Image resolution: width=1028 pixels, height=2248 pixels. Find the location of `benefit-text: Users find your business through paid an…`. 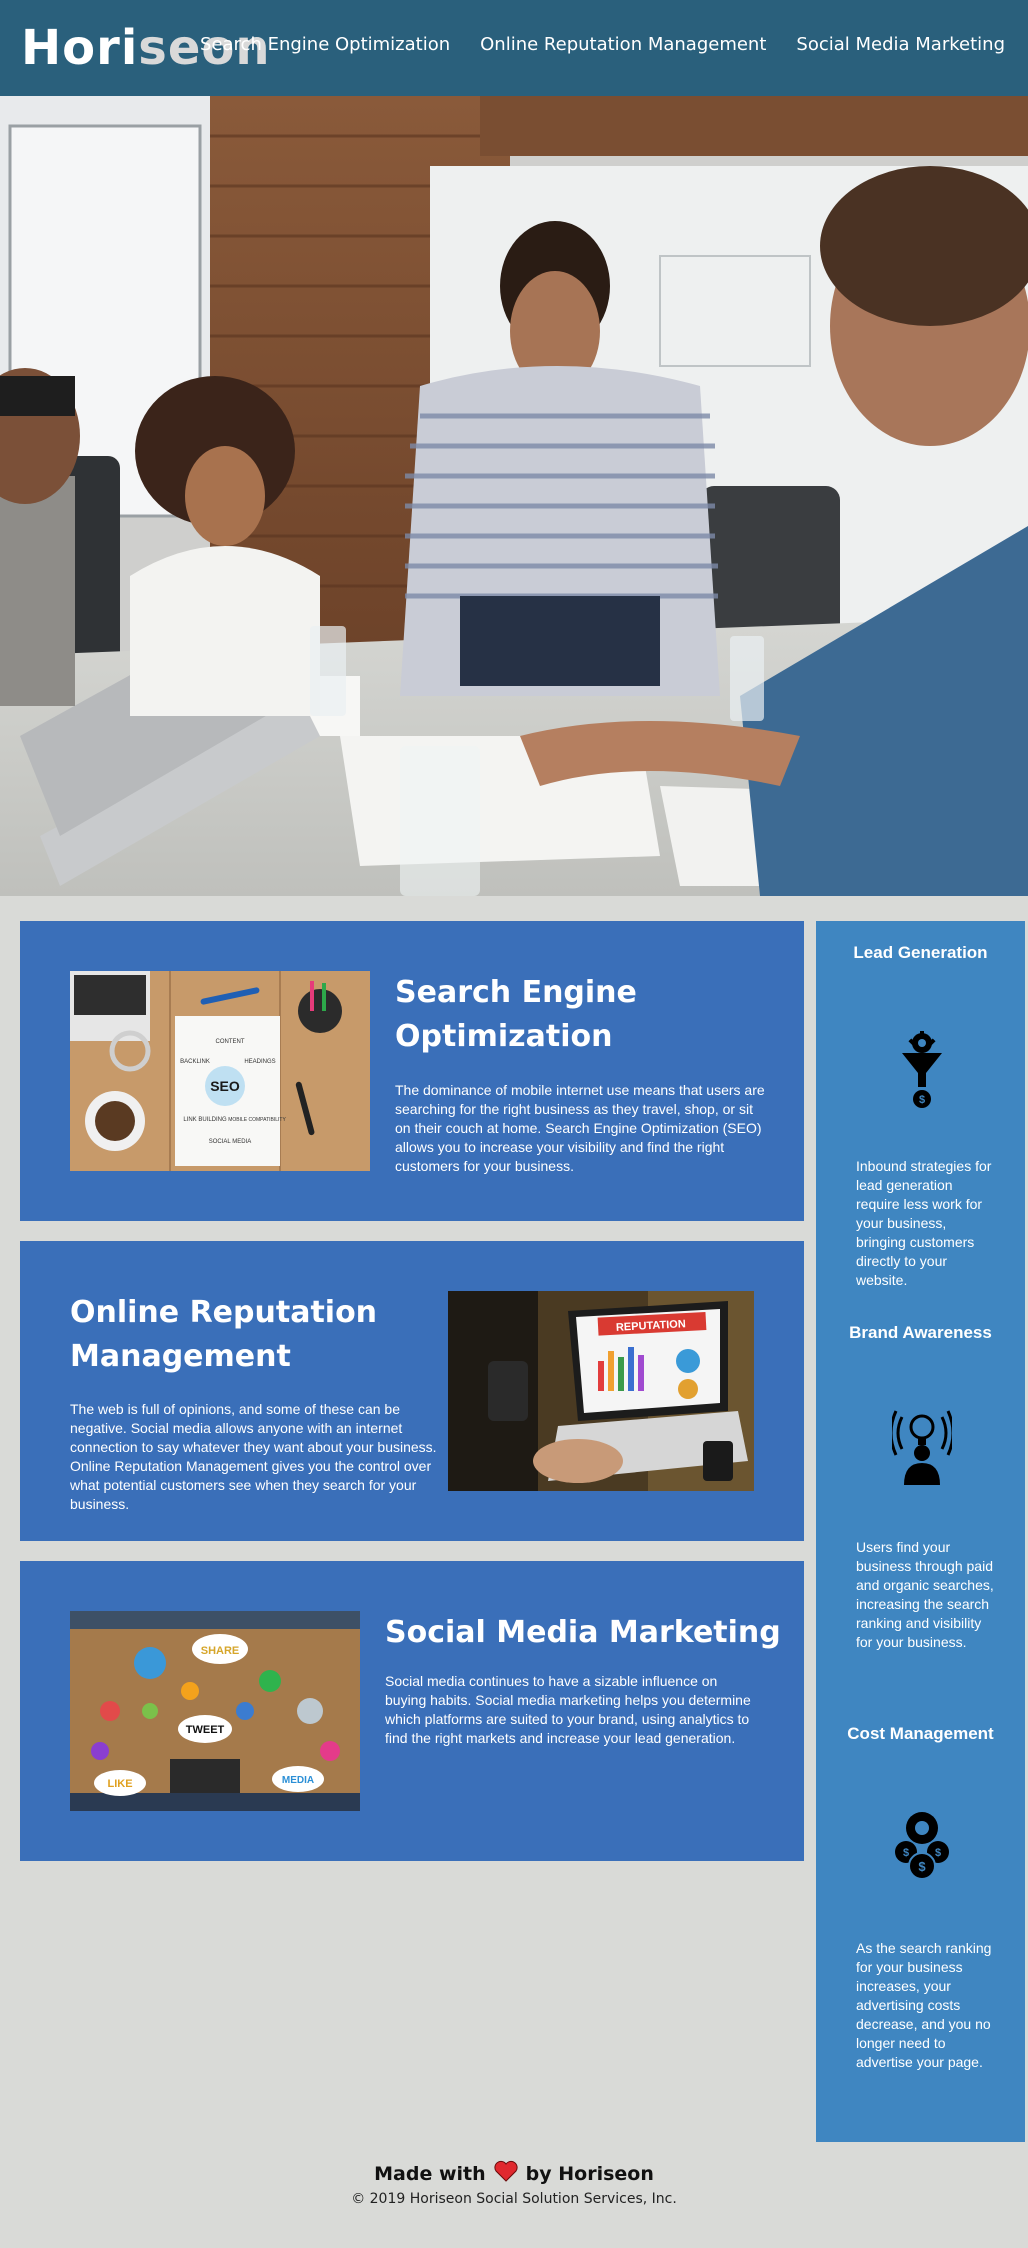

benefit-text: Users find your business through paid an… is located at coordinates (925, 1594).